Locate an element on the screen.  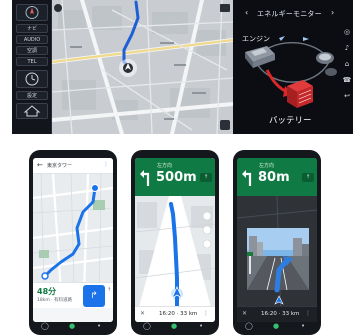
phone-screen: 左方向 80m ↑ ✕ 16:20 · 33 km ⋮ is located at coordinates (277, 240).